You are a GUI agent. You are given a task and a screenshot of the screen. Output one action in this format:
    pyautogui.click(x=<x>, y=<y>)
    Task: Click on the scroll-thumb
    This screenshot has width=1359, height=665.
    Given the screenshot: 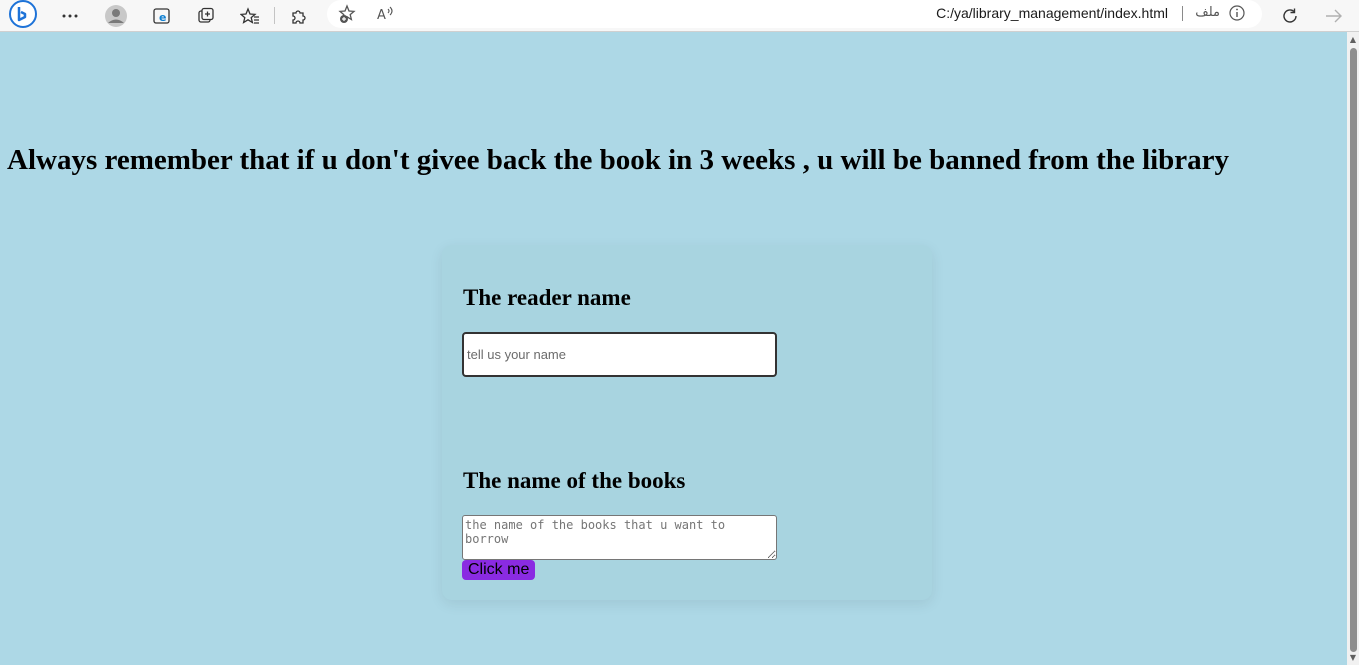 What is the action you would take?
    pyautogui.click(x=1353, y=350)
    